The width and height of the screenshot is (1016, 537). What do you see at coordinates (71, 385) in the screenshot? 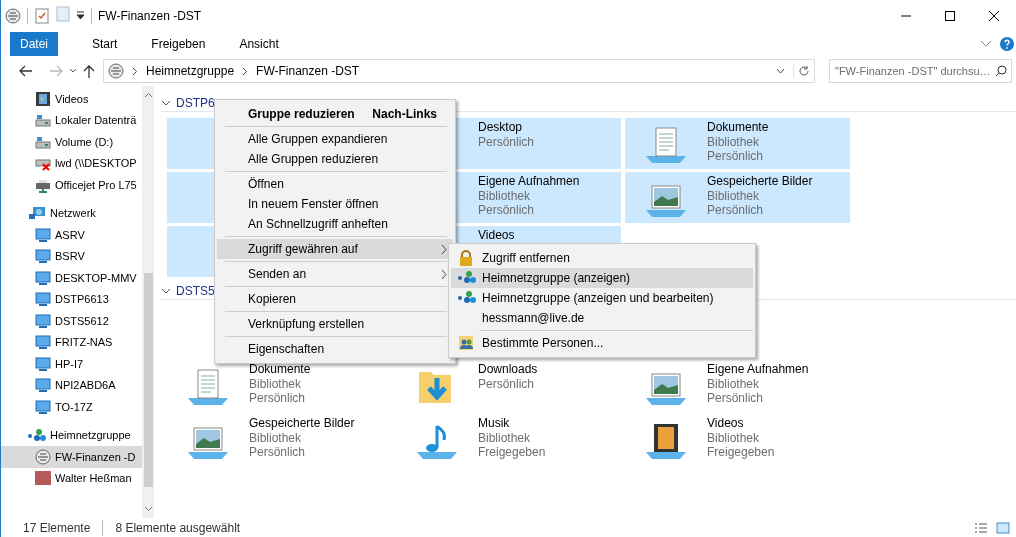
I see `nav-item: NPI2ABD6A` at bounding box center [71, 385].